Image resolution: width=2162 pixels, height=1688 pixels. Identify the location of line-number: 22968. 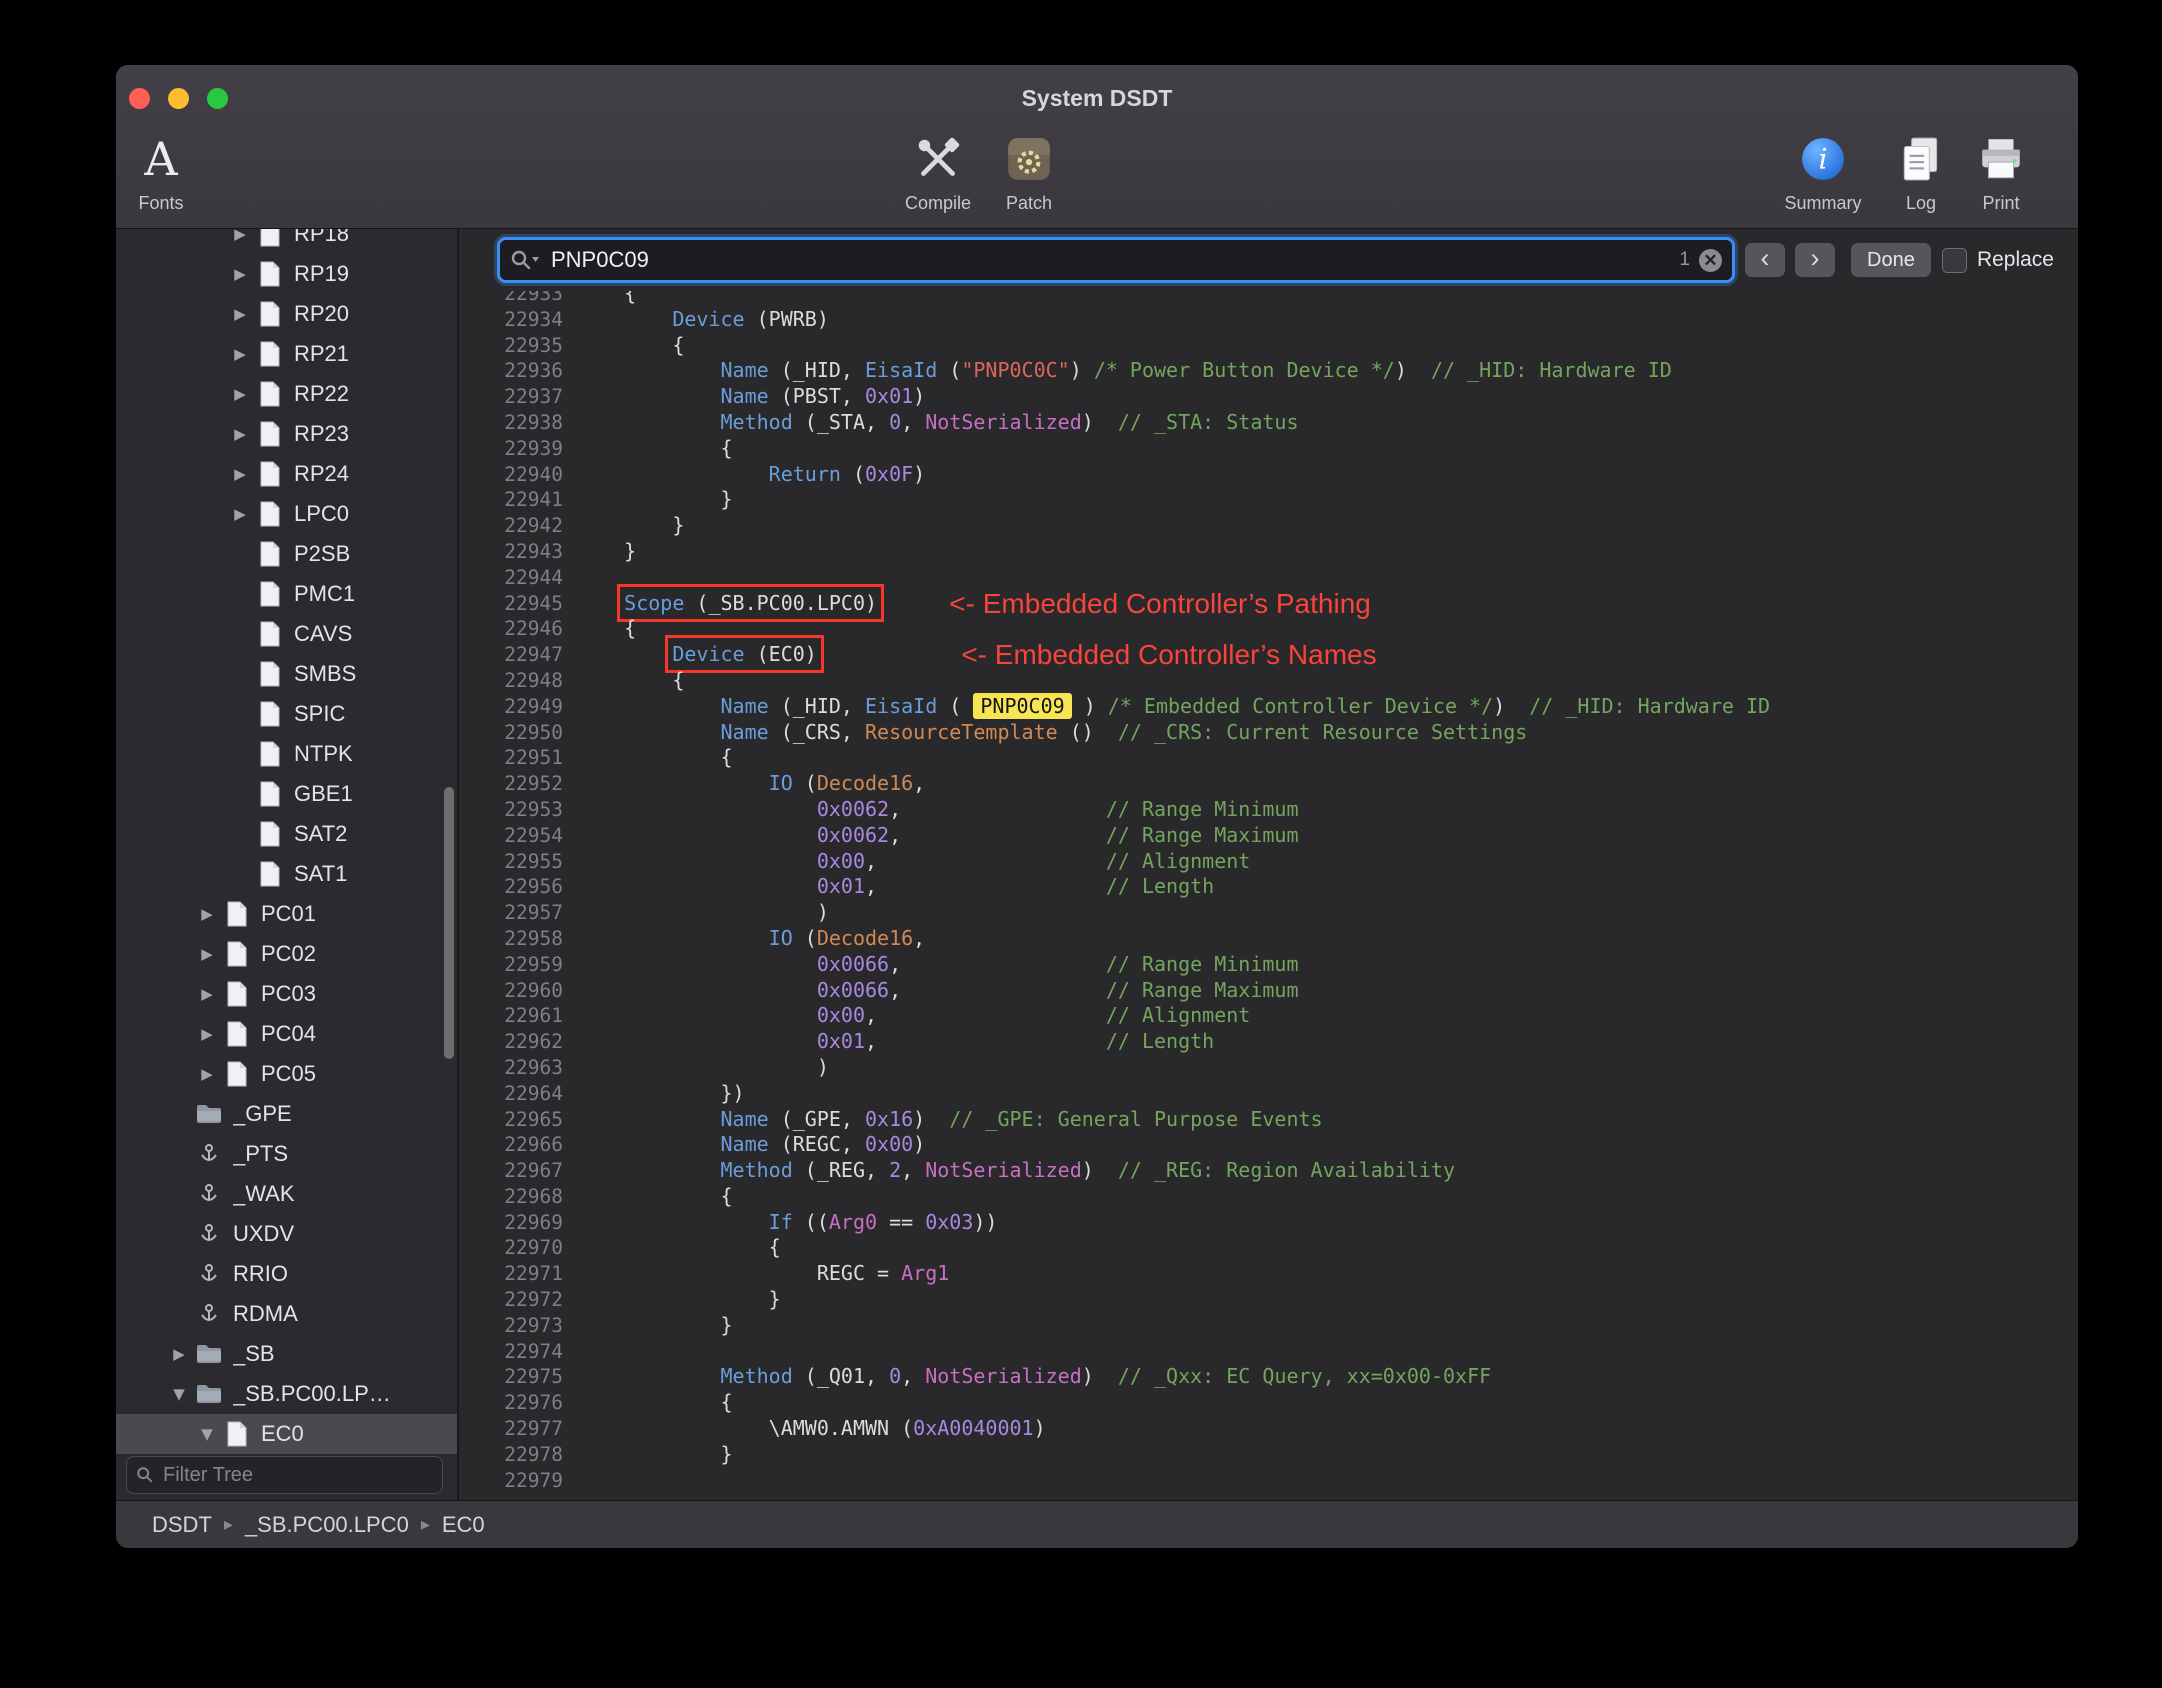
(533, 1196).